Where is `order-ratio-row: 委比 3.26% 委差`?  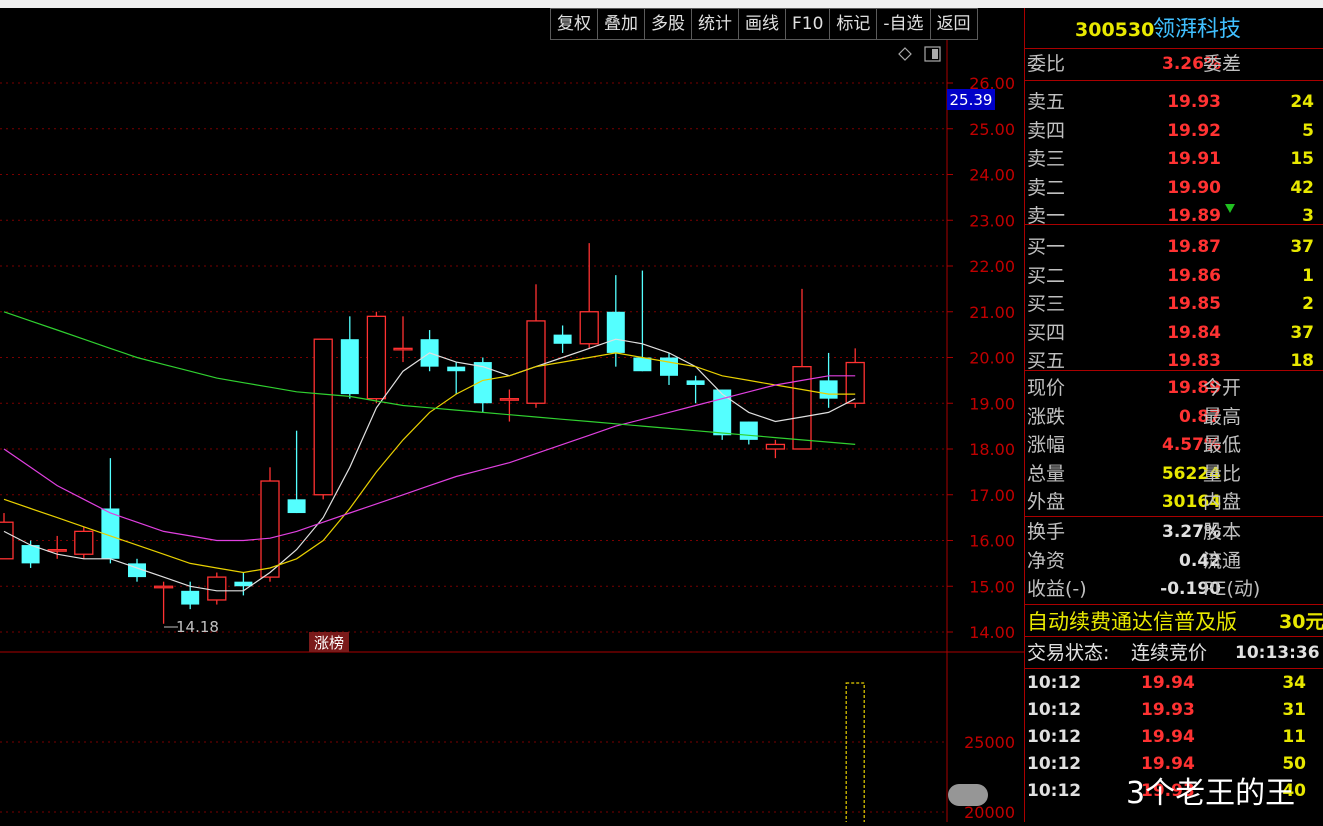 order-ratio-row: 委比 3.26% 委差 is located at coordinates (1134, 64).